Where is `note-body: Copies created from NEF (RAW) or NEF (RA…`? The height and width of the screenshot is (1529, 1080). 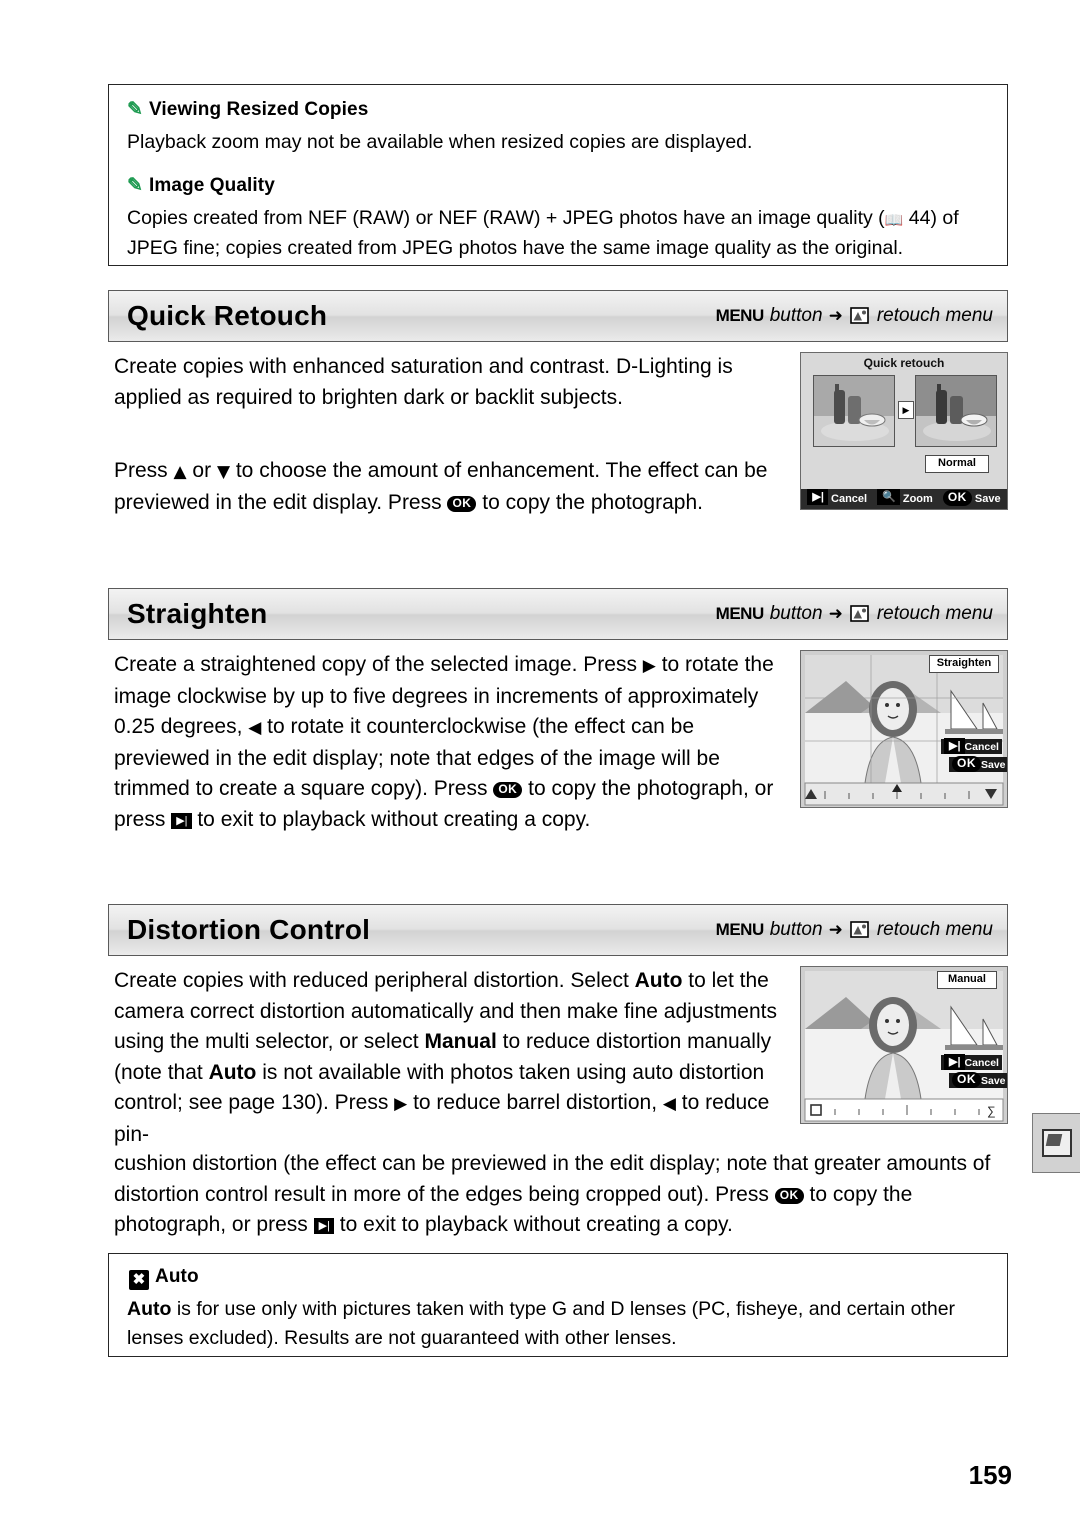 note-body: Copies created from NEF (RAW) or NEF (RA… is located at coordinates (558, 233).